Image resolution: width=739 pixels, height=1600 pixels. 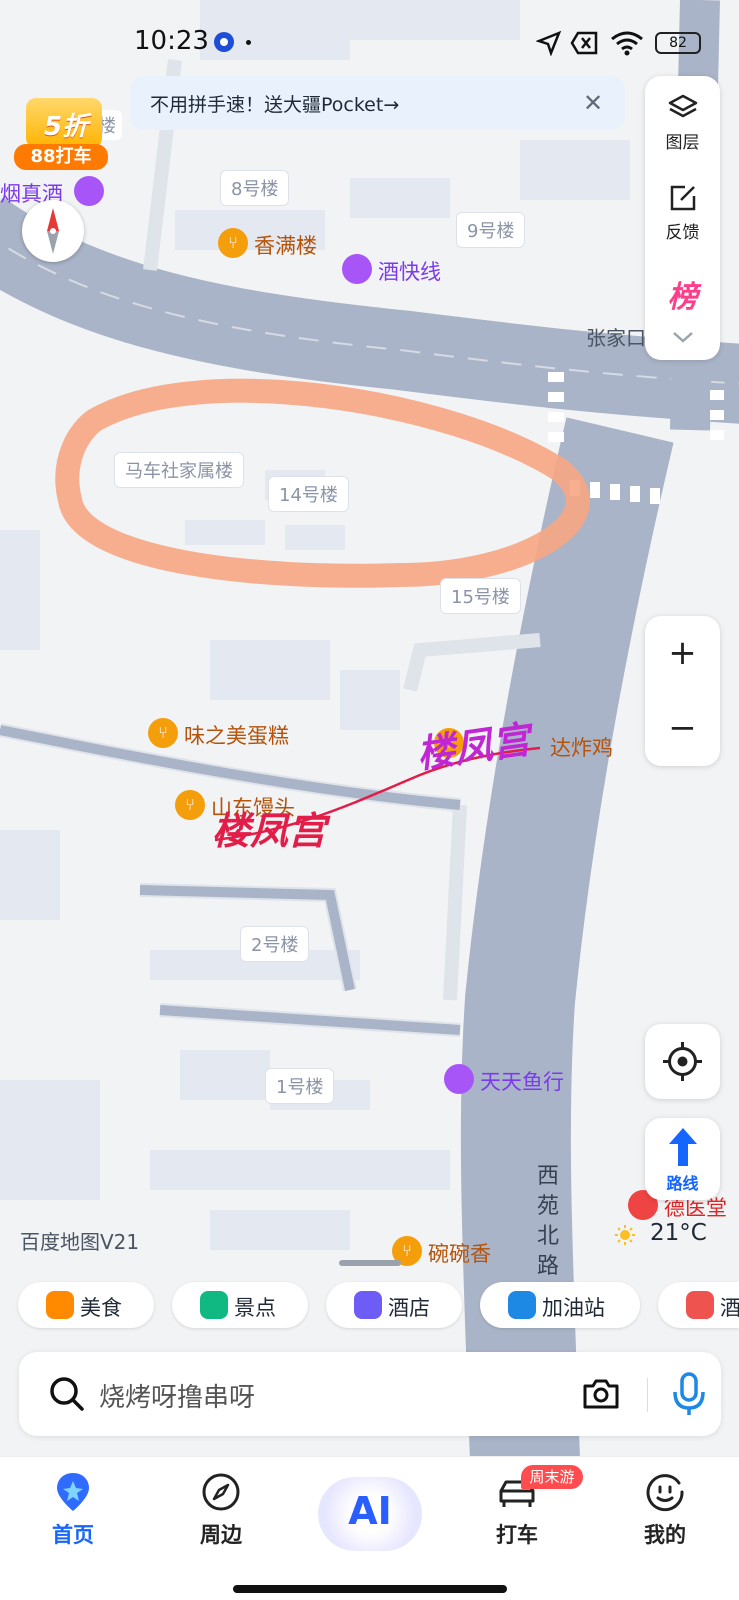 I want to click on chip-label: 景点, so click(x=255, y=1308).